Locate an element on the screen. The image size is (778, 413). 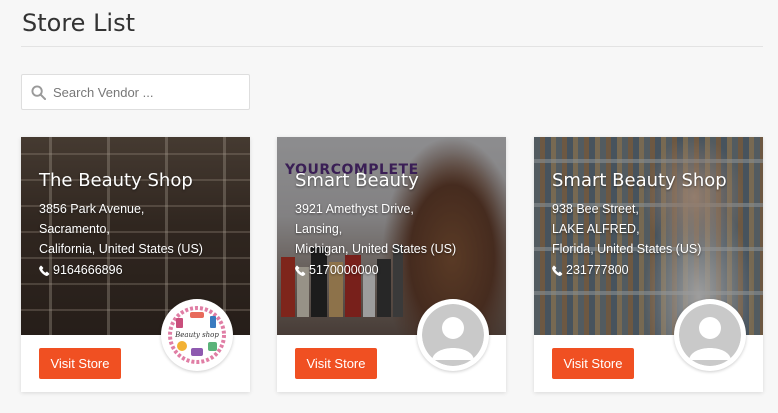
store-name: Smart Beauty is located at coordinates (394, 181).